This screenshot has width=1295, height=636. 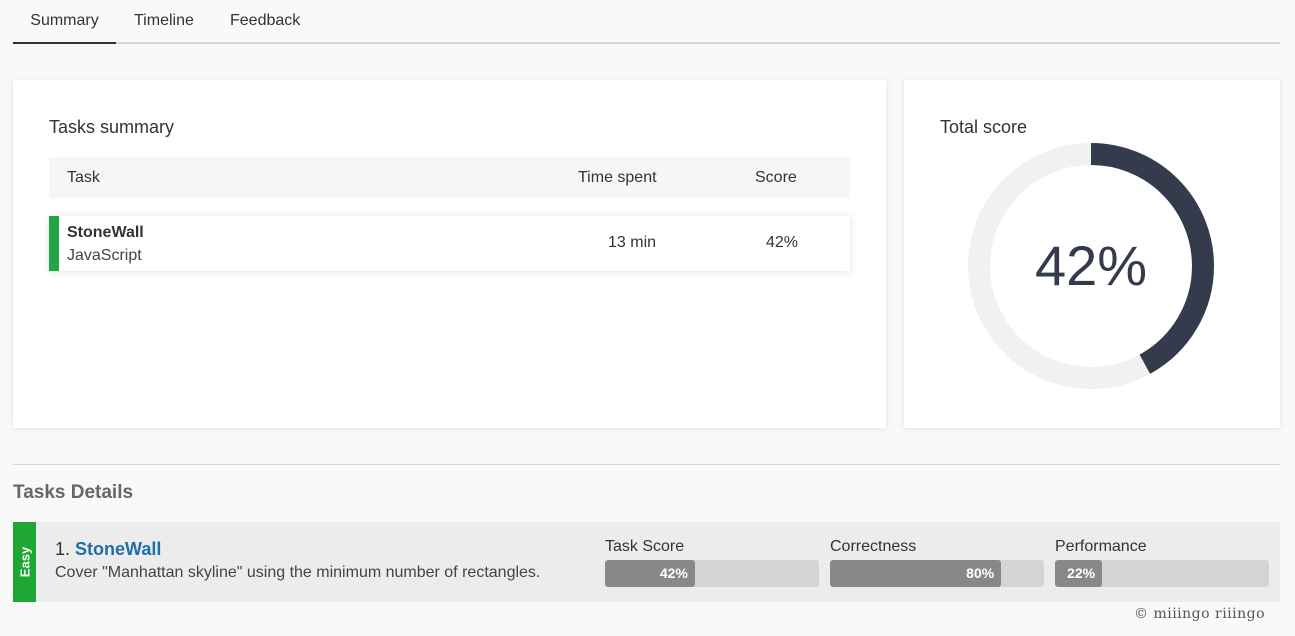 What do you see at coordinates (1162, 573) in the screenshot?
I see `progress-bar: 22%` at bounding box center [1162, 573].